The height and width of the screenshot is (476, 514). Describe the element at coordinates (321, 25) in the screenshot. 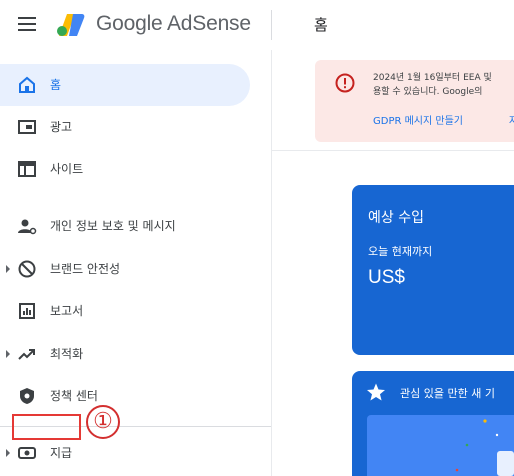

I see `page-title: 홈` at that location.